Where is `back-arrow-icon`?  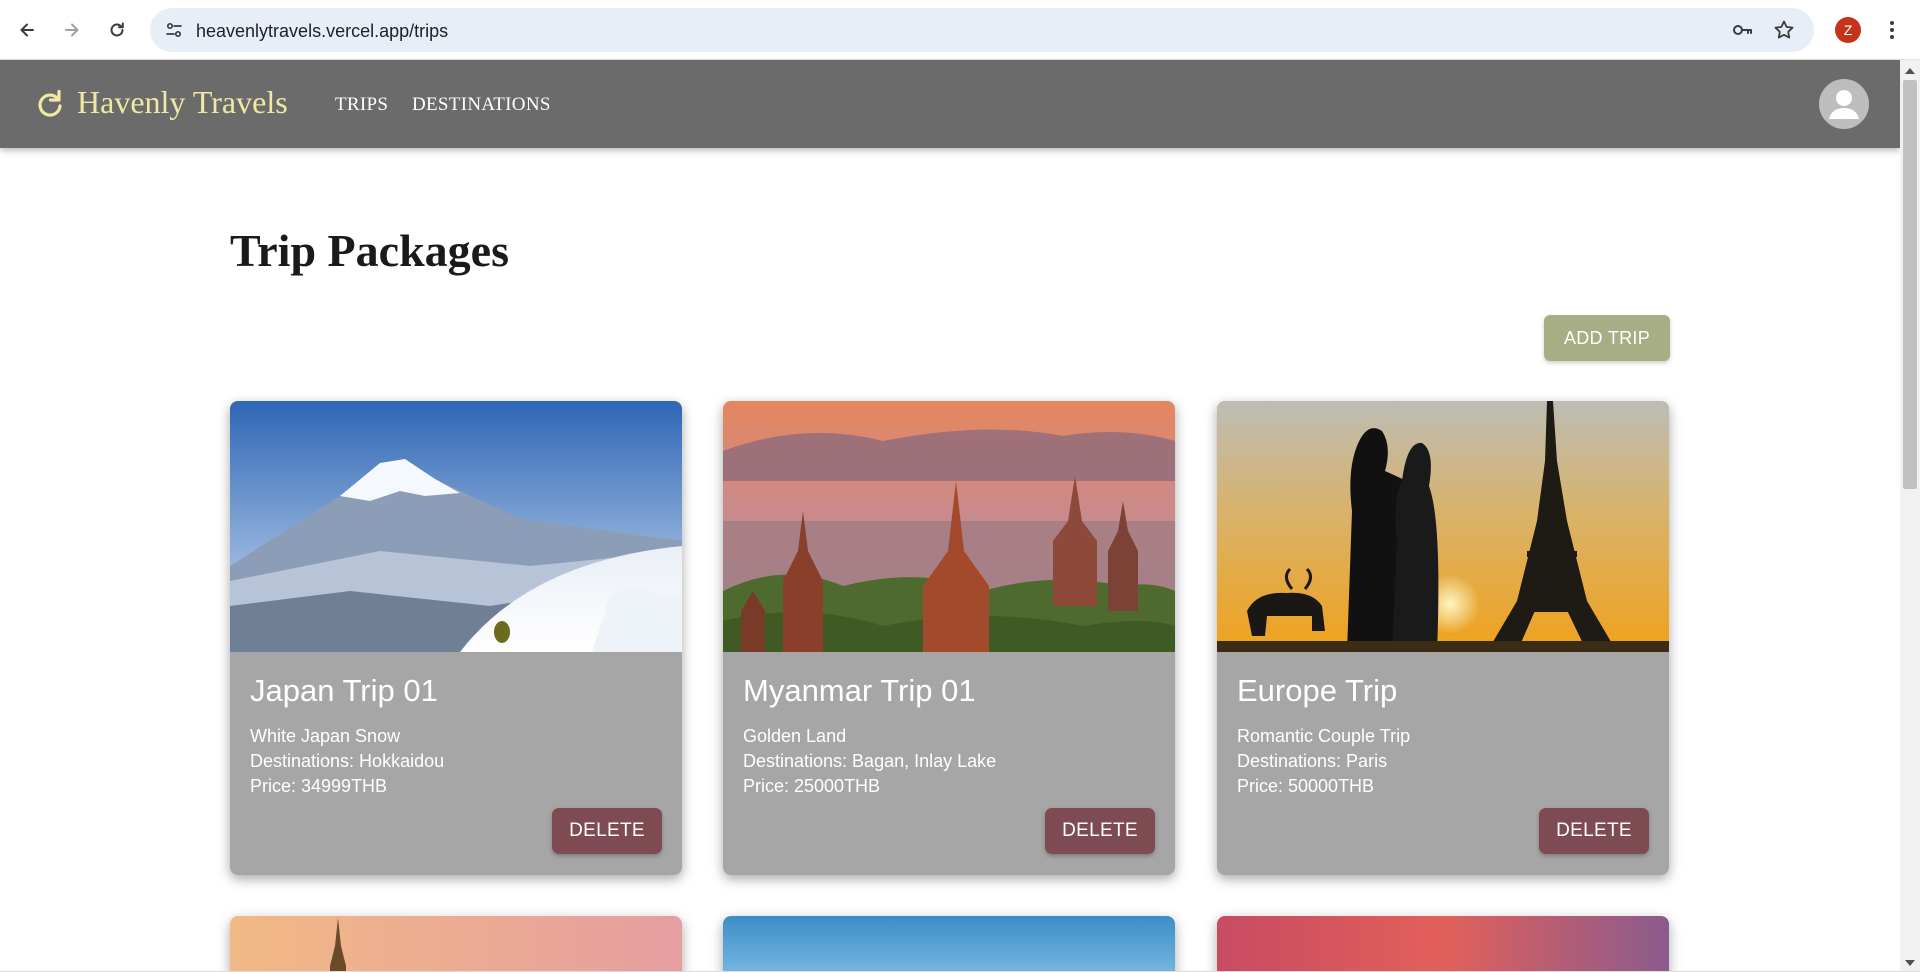
back-arrow-icon is located at coordinates (27, 30).